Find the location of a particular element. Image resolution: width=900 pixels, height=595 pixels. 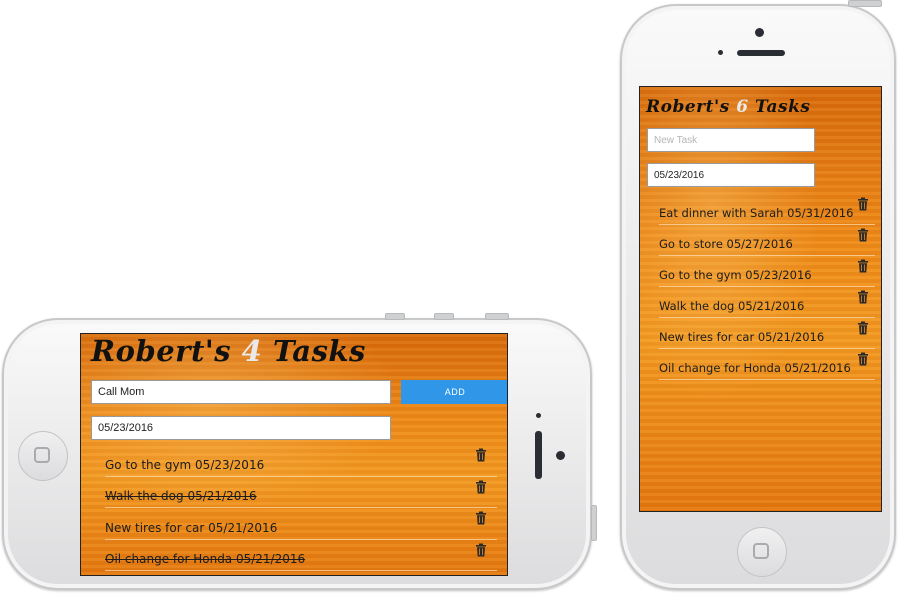

task-item: Go to store 05/27/2016 is located at coordinates (767, 240).